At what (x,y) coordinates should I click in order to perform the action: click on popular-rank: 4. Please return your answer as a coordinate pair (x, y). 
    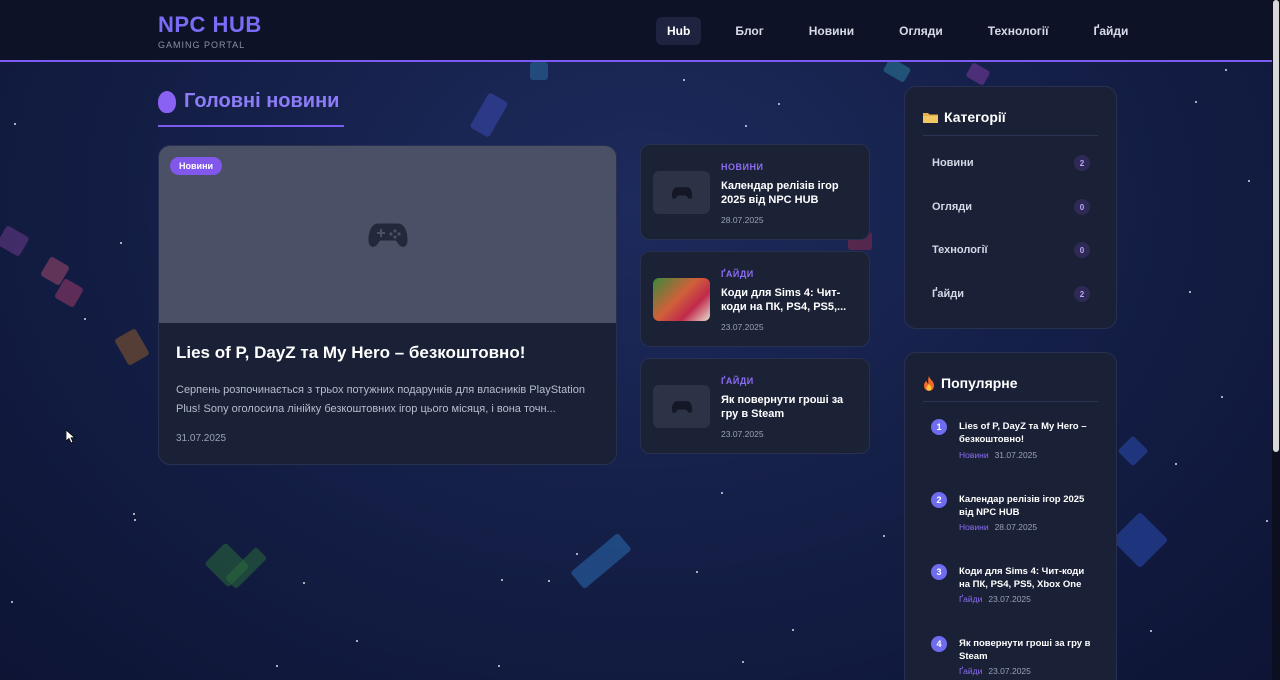
    Looking at the image, I should click on (939, 644).